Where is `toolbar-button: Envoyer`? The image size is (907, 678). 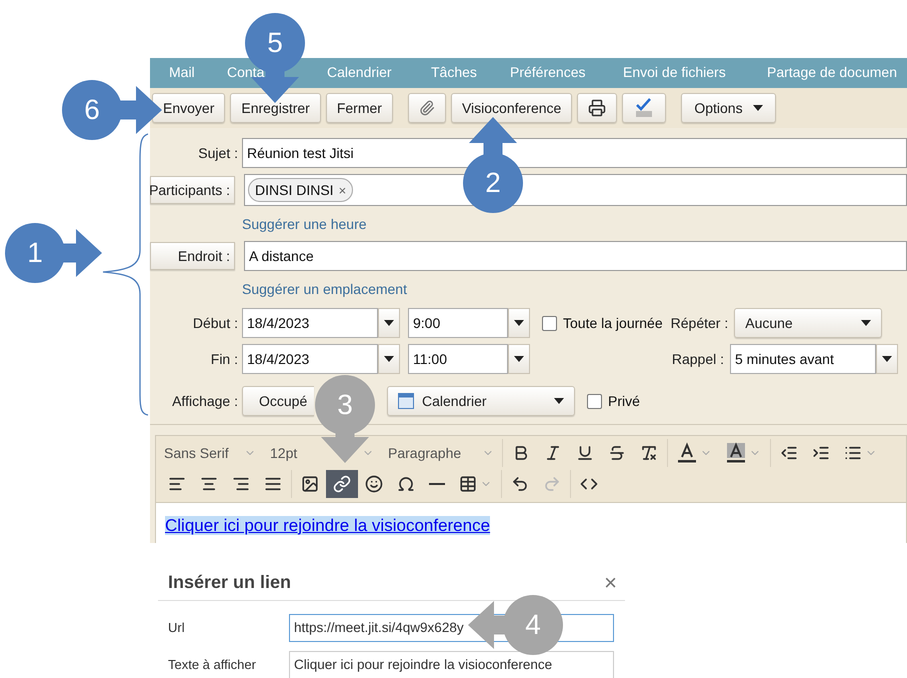
toolbar-button: Envoyer is located at coordinates (189, 108).